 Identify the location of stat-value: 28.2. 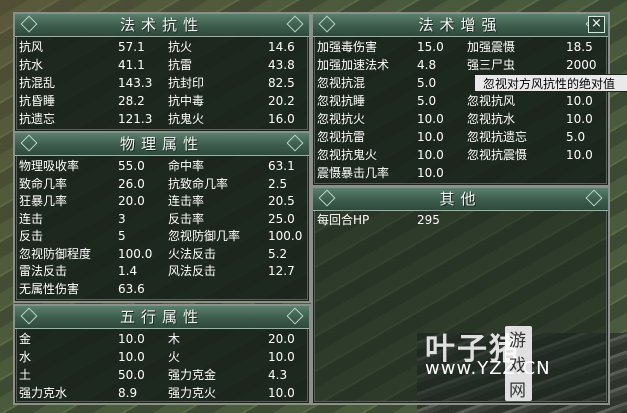
(131, 101).